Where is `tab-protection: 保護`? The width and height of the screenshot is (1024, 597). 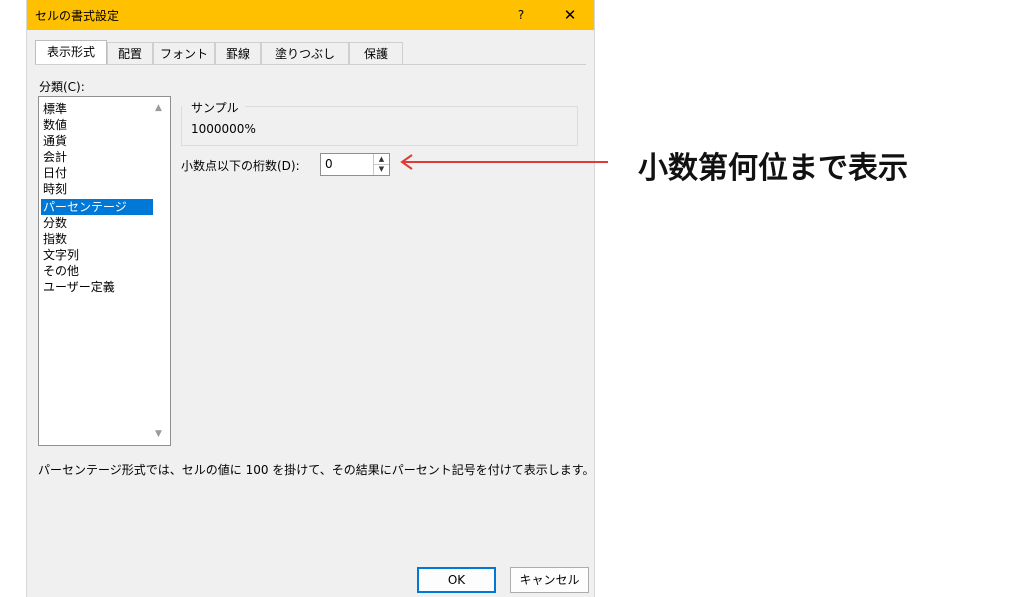 tab-protection: 保護 is located at coordinates (376, 53).